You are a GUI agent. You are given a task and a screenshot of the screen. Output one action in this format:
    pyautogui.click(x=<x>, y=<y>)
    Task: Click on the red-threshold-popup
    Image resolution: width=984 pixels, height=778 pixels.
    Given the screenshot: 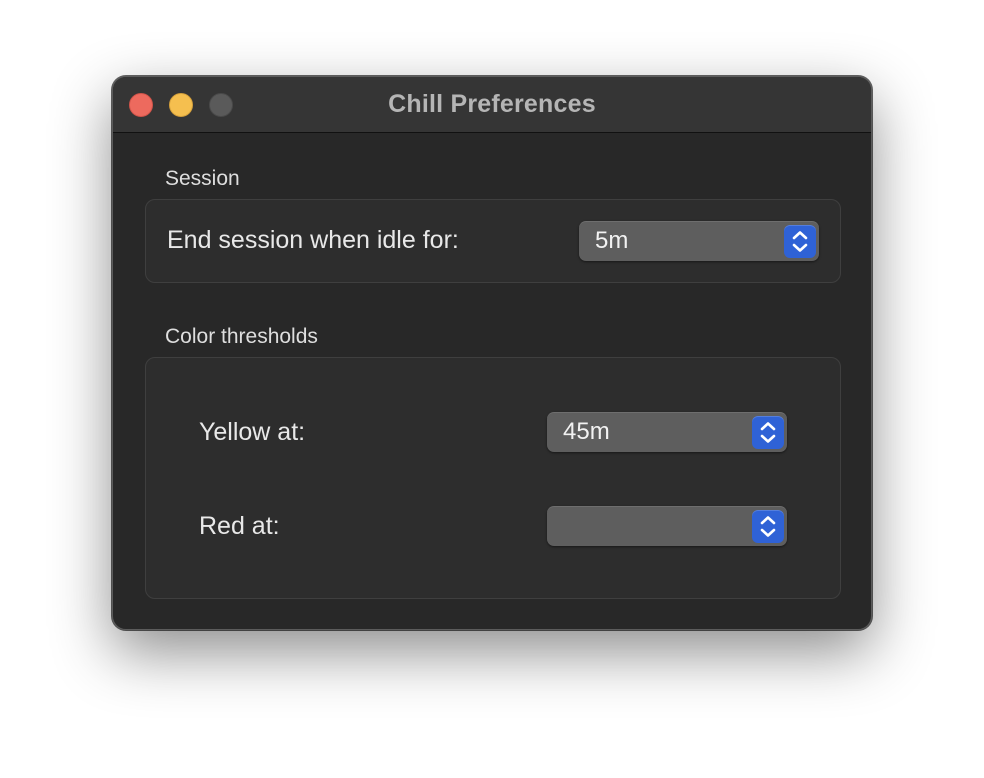 What is the action you would take?
    pyautogui.click(x=667, y=526)
    